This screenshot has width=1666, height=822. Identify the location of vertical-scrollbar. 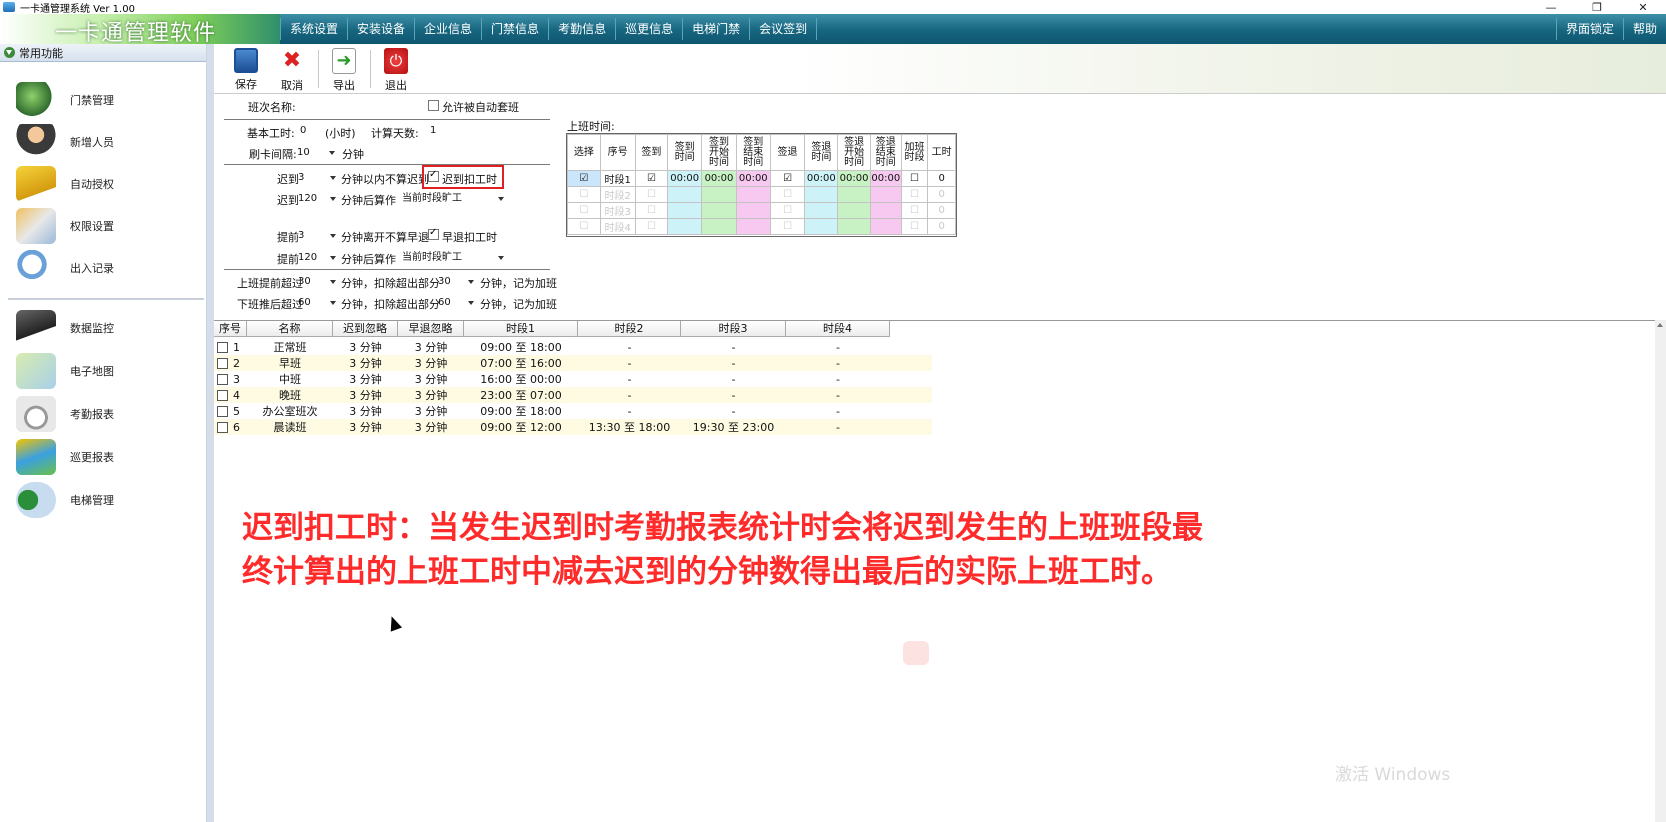
(1660, 571).